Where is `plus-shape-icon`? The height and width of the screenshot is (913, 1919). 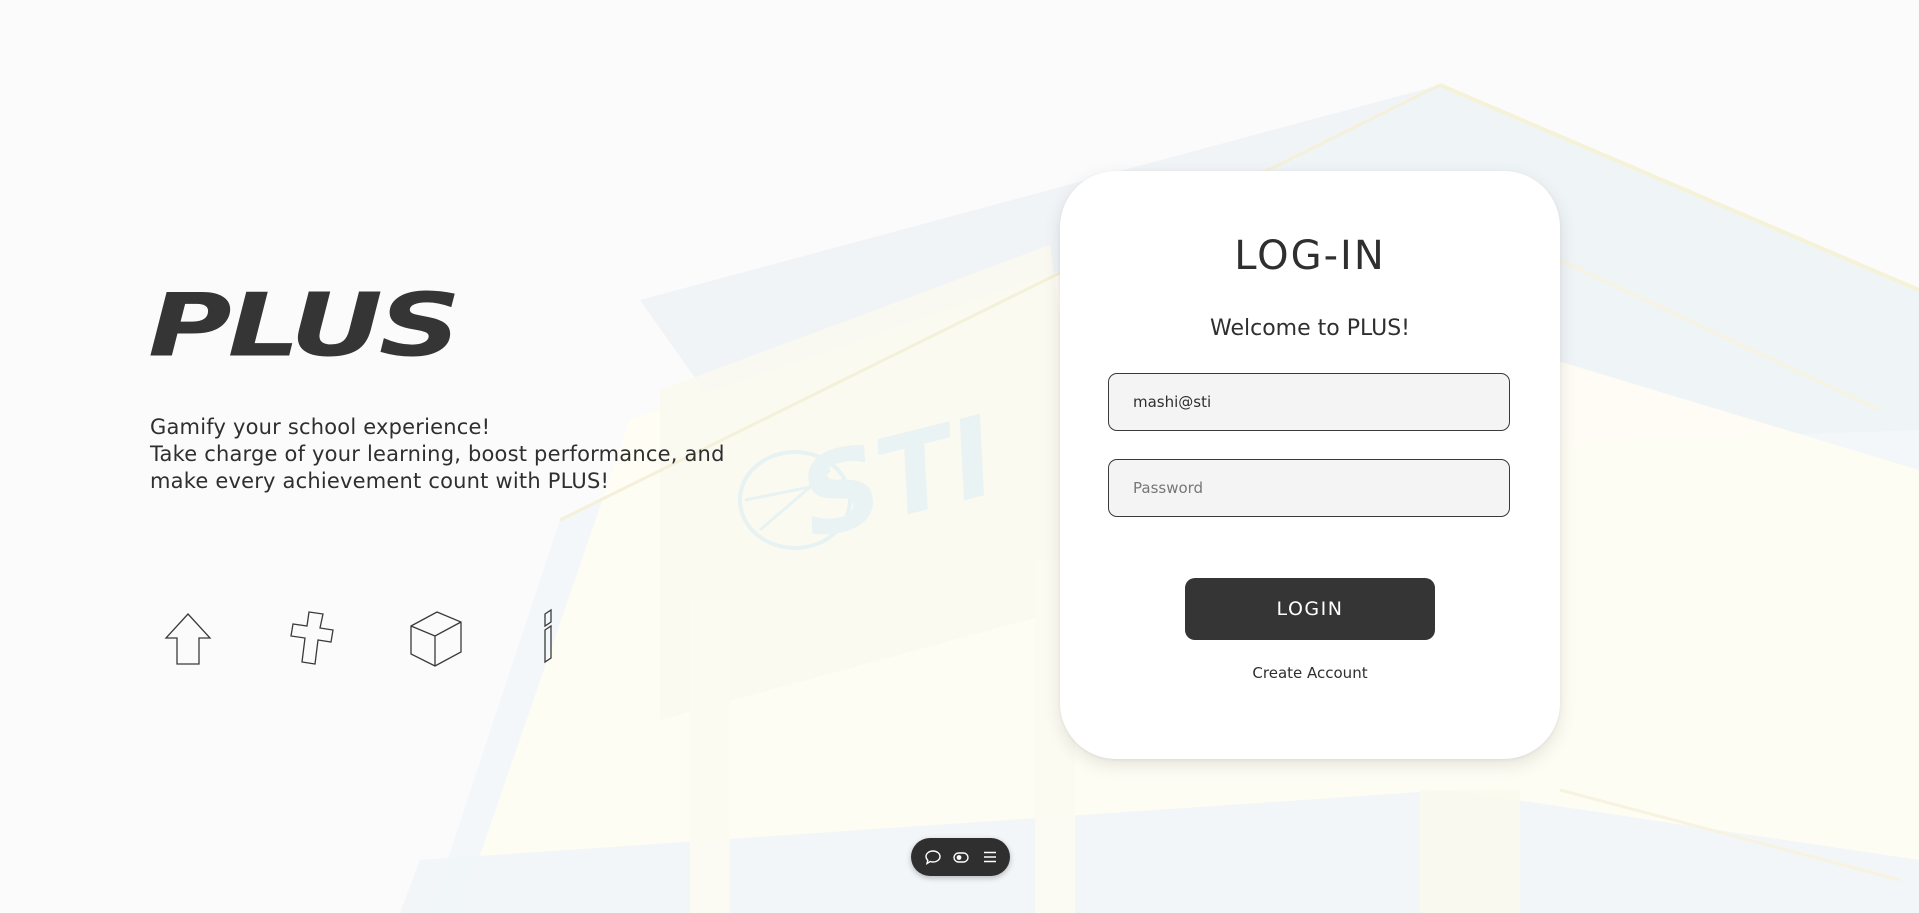 plus-shape-icon is located at coordinates (315, 638).